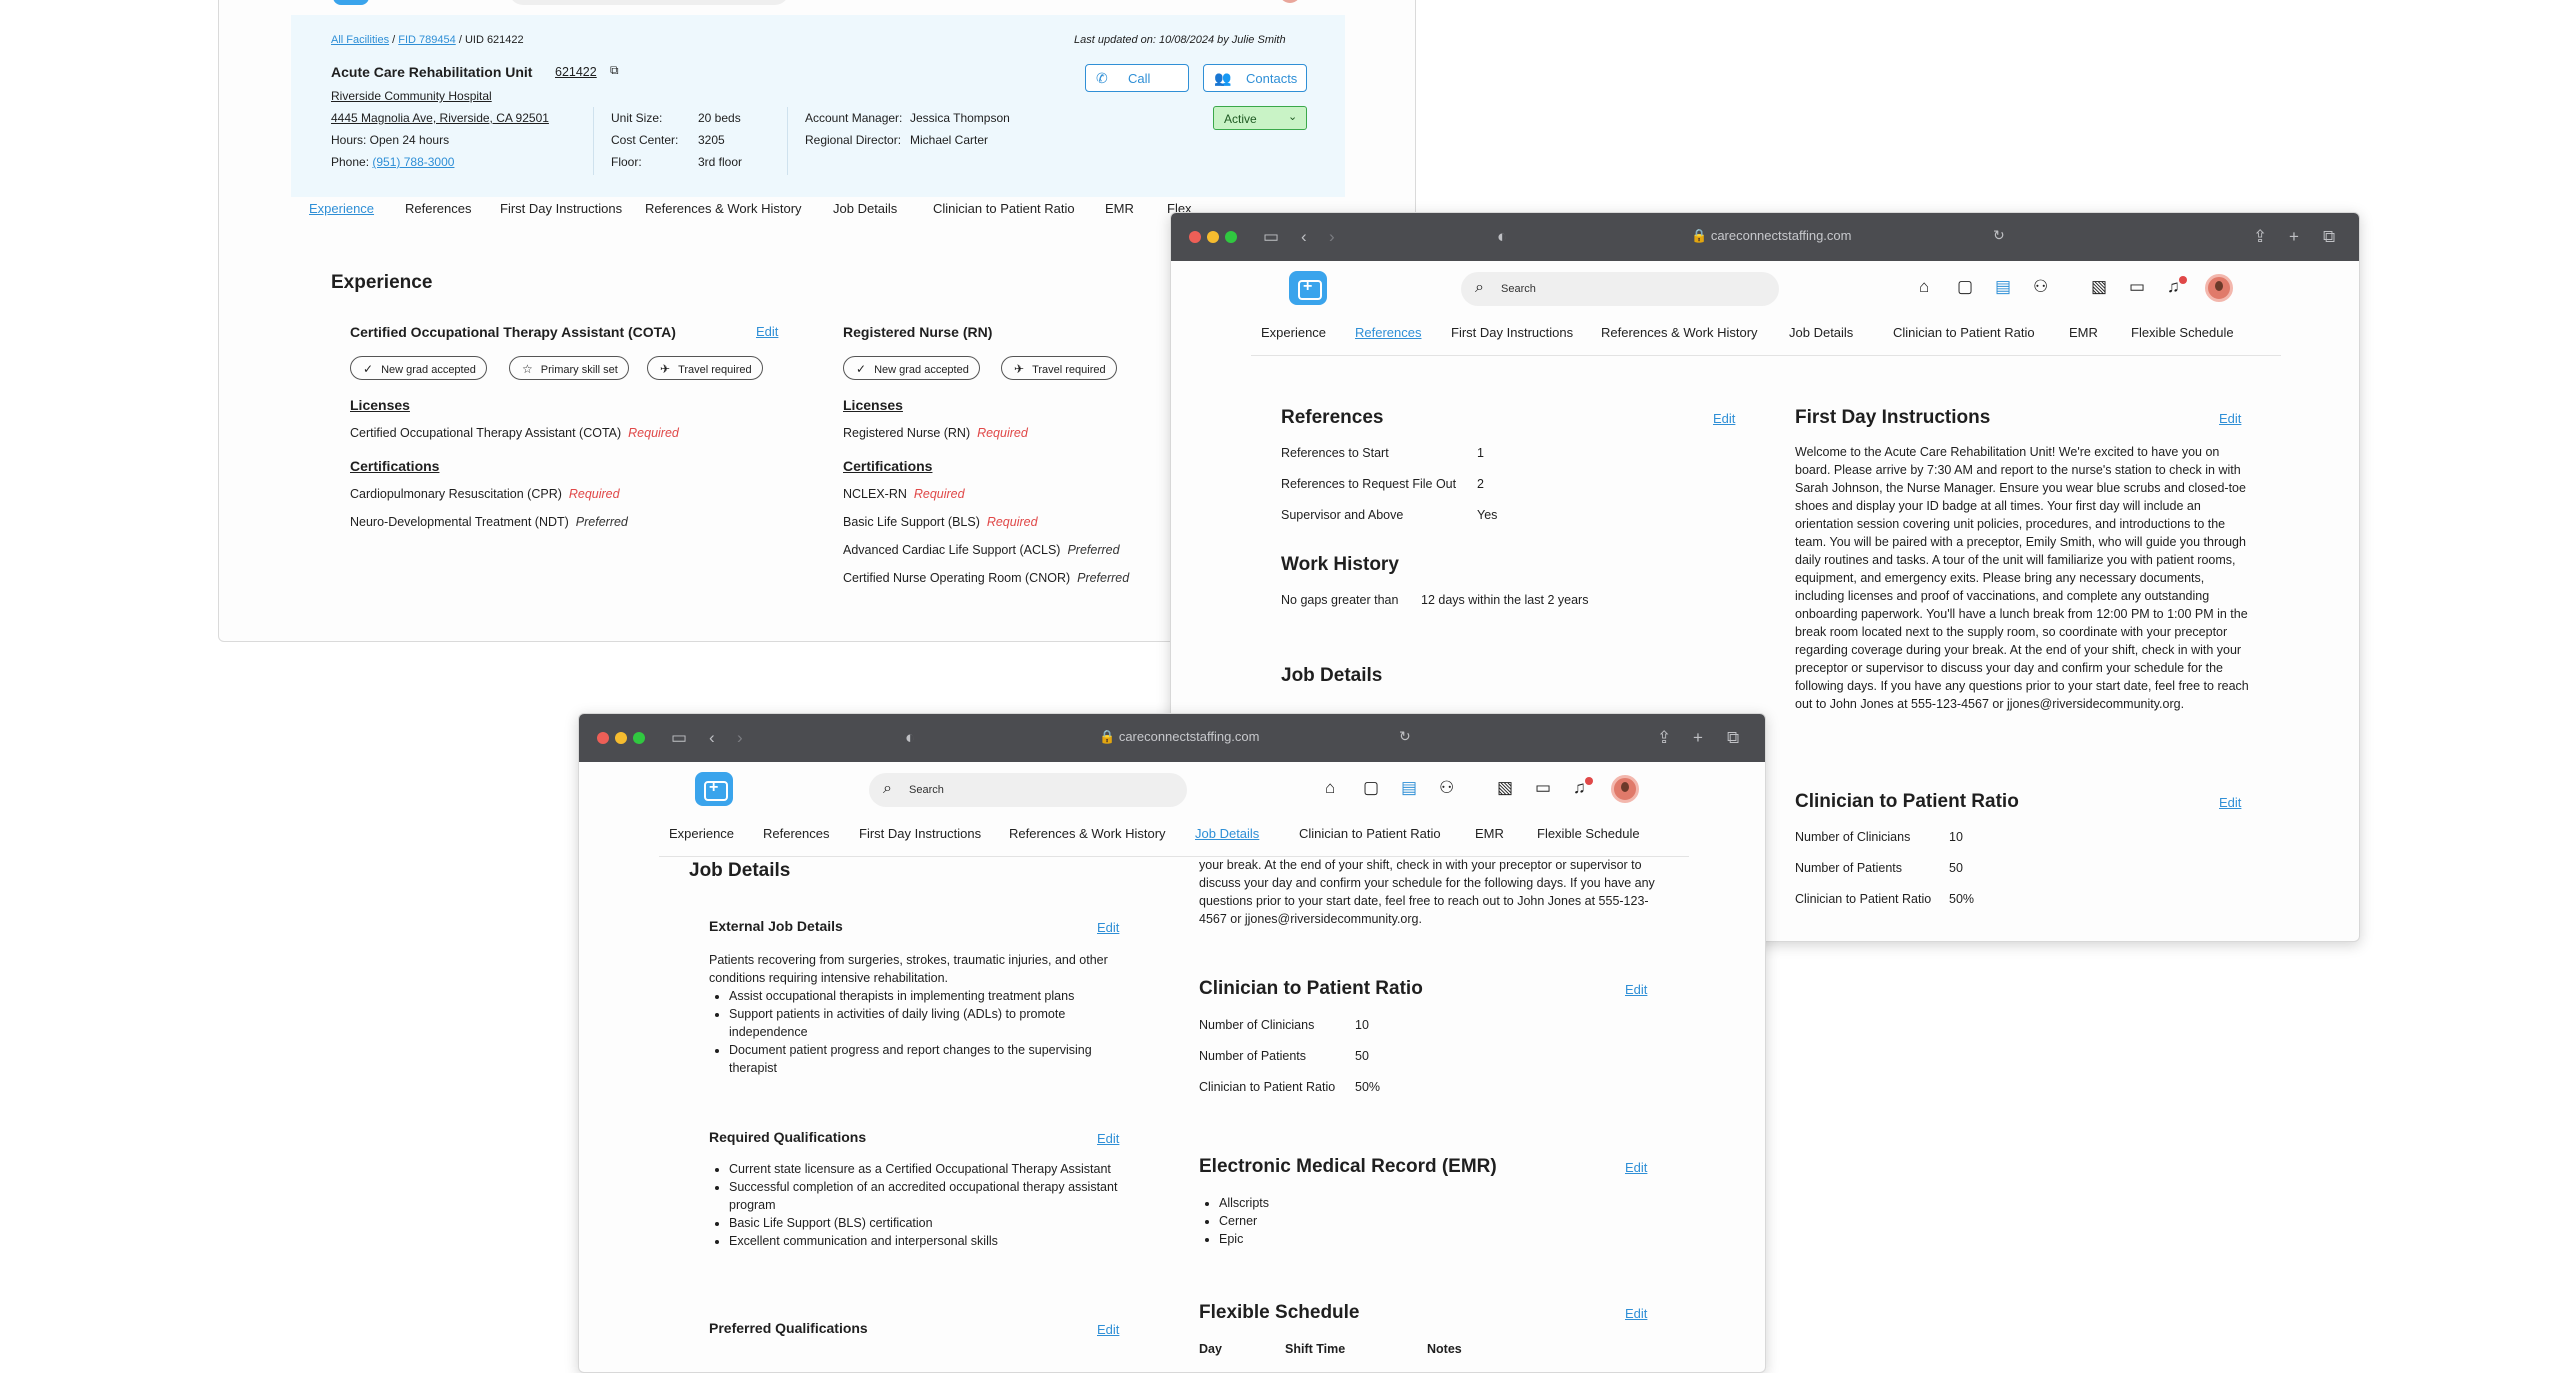 The image size is (2560, 1373). I want to click on notification-badge, so click(1589, 781).